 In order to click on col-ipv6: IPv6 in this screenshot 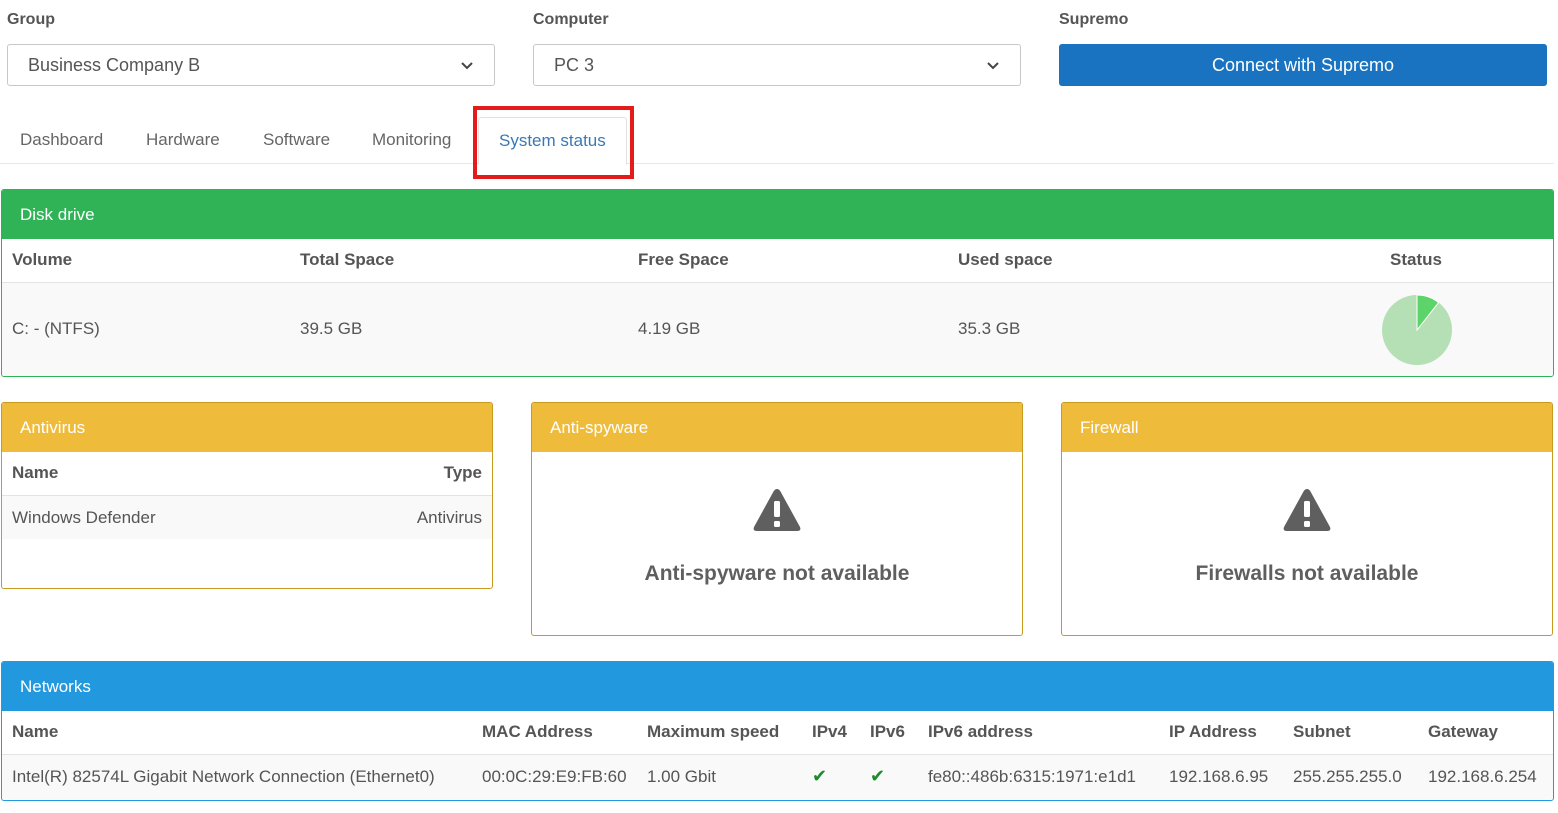, I will do `click(887, 731)`.